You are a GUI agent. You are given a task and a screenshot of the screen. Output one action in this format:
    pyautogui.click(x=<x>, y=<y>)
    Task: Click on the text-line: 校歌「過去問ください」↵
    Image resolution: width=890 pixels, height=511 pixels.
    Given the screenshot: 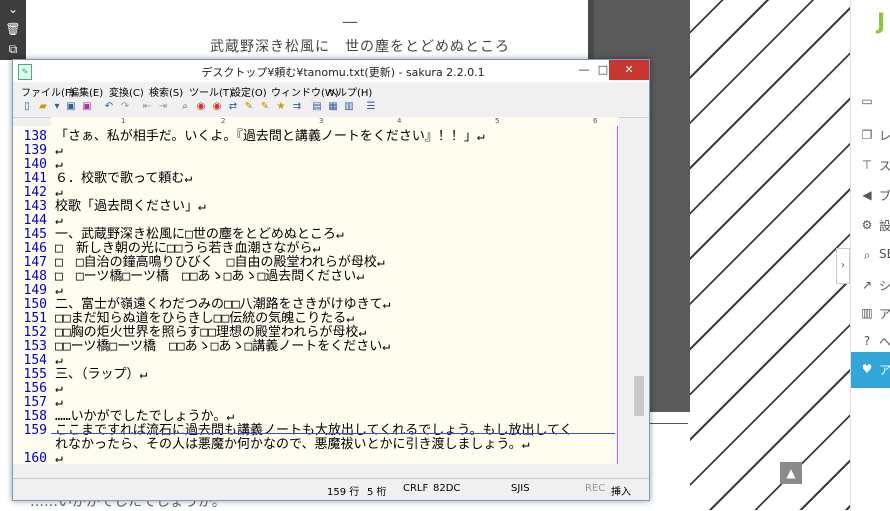 What is the action you would take?
    pyautogui.click(x=130, y=207)
    